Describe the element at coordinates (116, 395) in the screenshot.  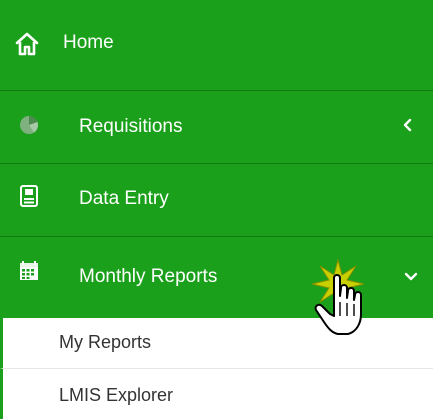
I see `submenu-item-label: LMIS Explorer` at that location.